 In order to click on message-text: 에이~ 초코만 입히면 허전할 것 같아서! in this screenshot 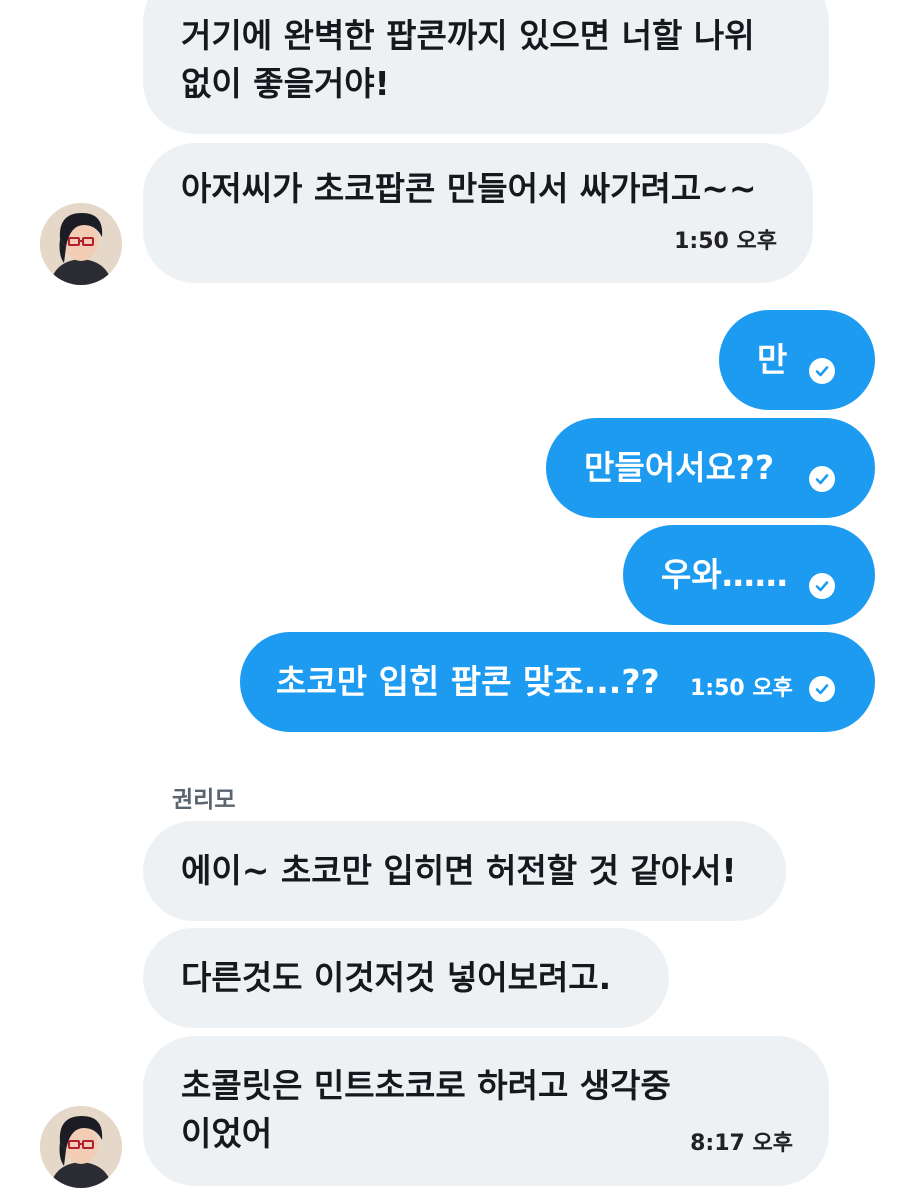, I will do `click(459, 870)`.